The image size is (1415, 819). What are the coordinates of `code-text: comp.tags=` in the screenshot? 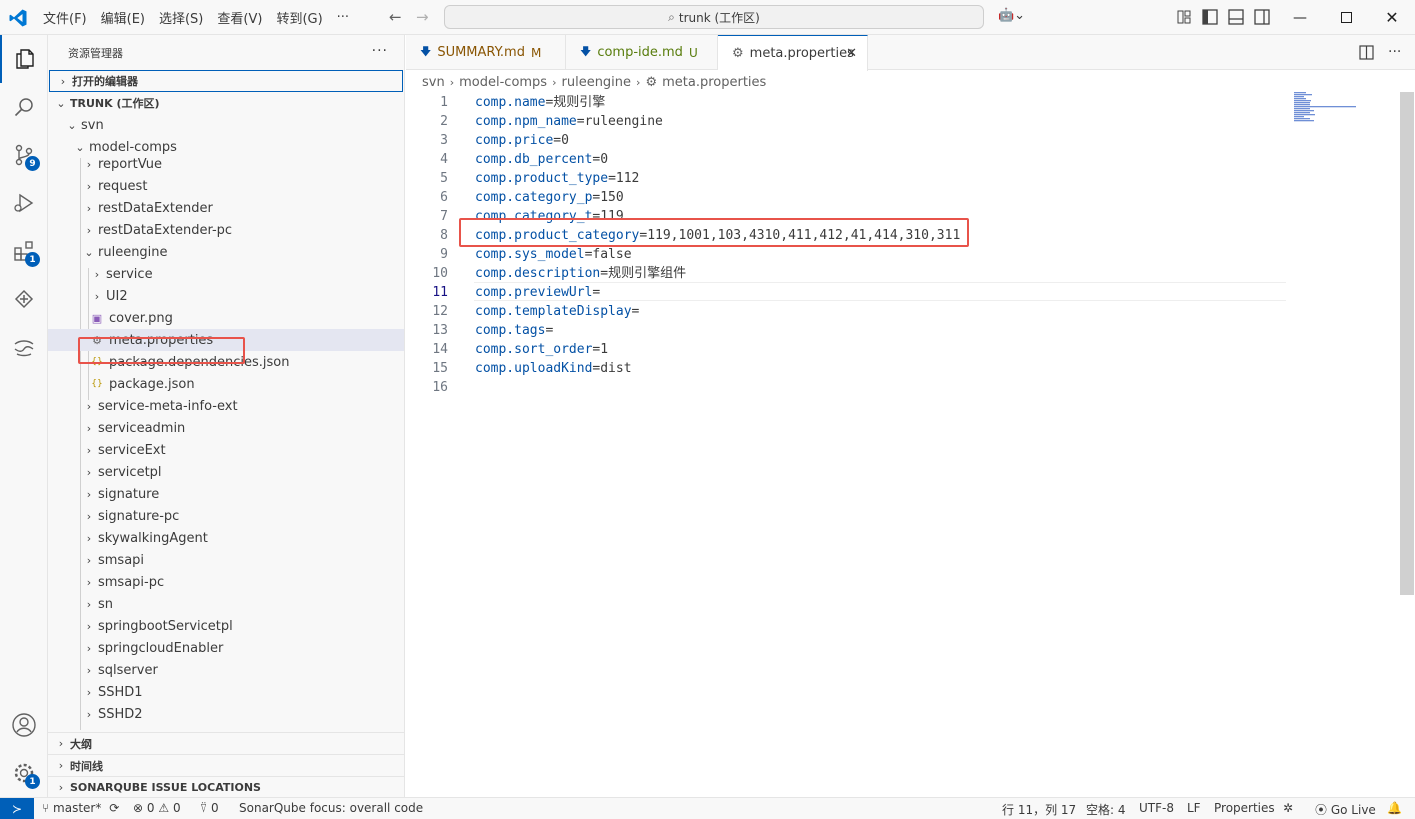 It's located at (514, 330).